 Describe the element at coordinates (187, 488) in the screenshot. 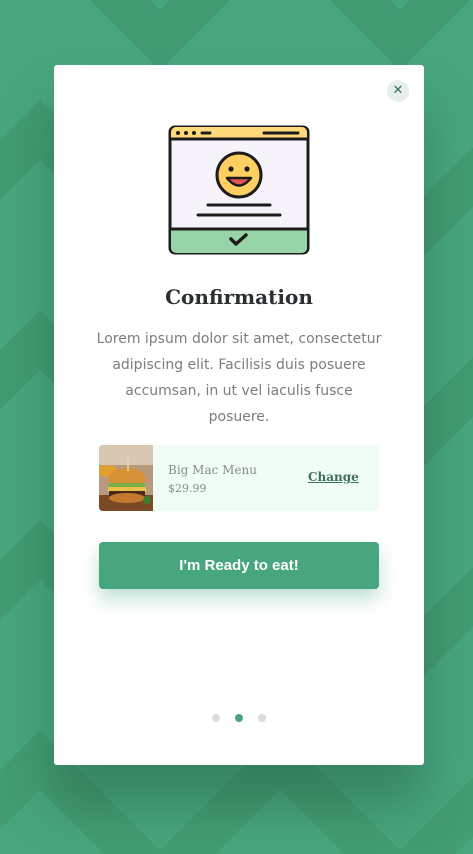

I see `product-price: $29.99` at that location.